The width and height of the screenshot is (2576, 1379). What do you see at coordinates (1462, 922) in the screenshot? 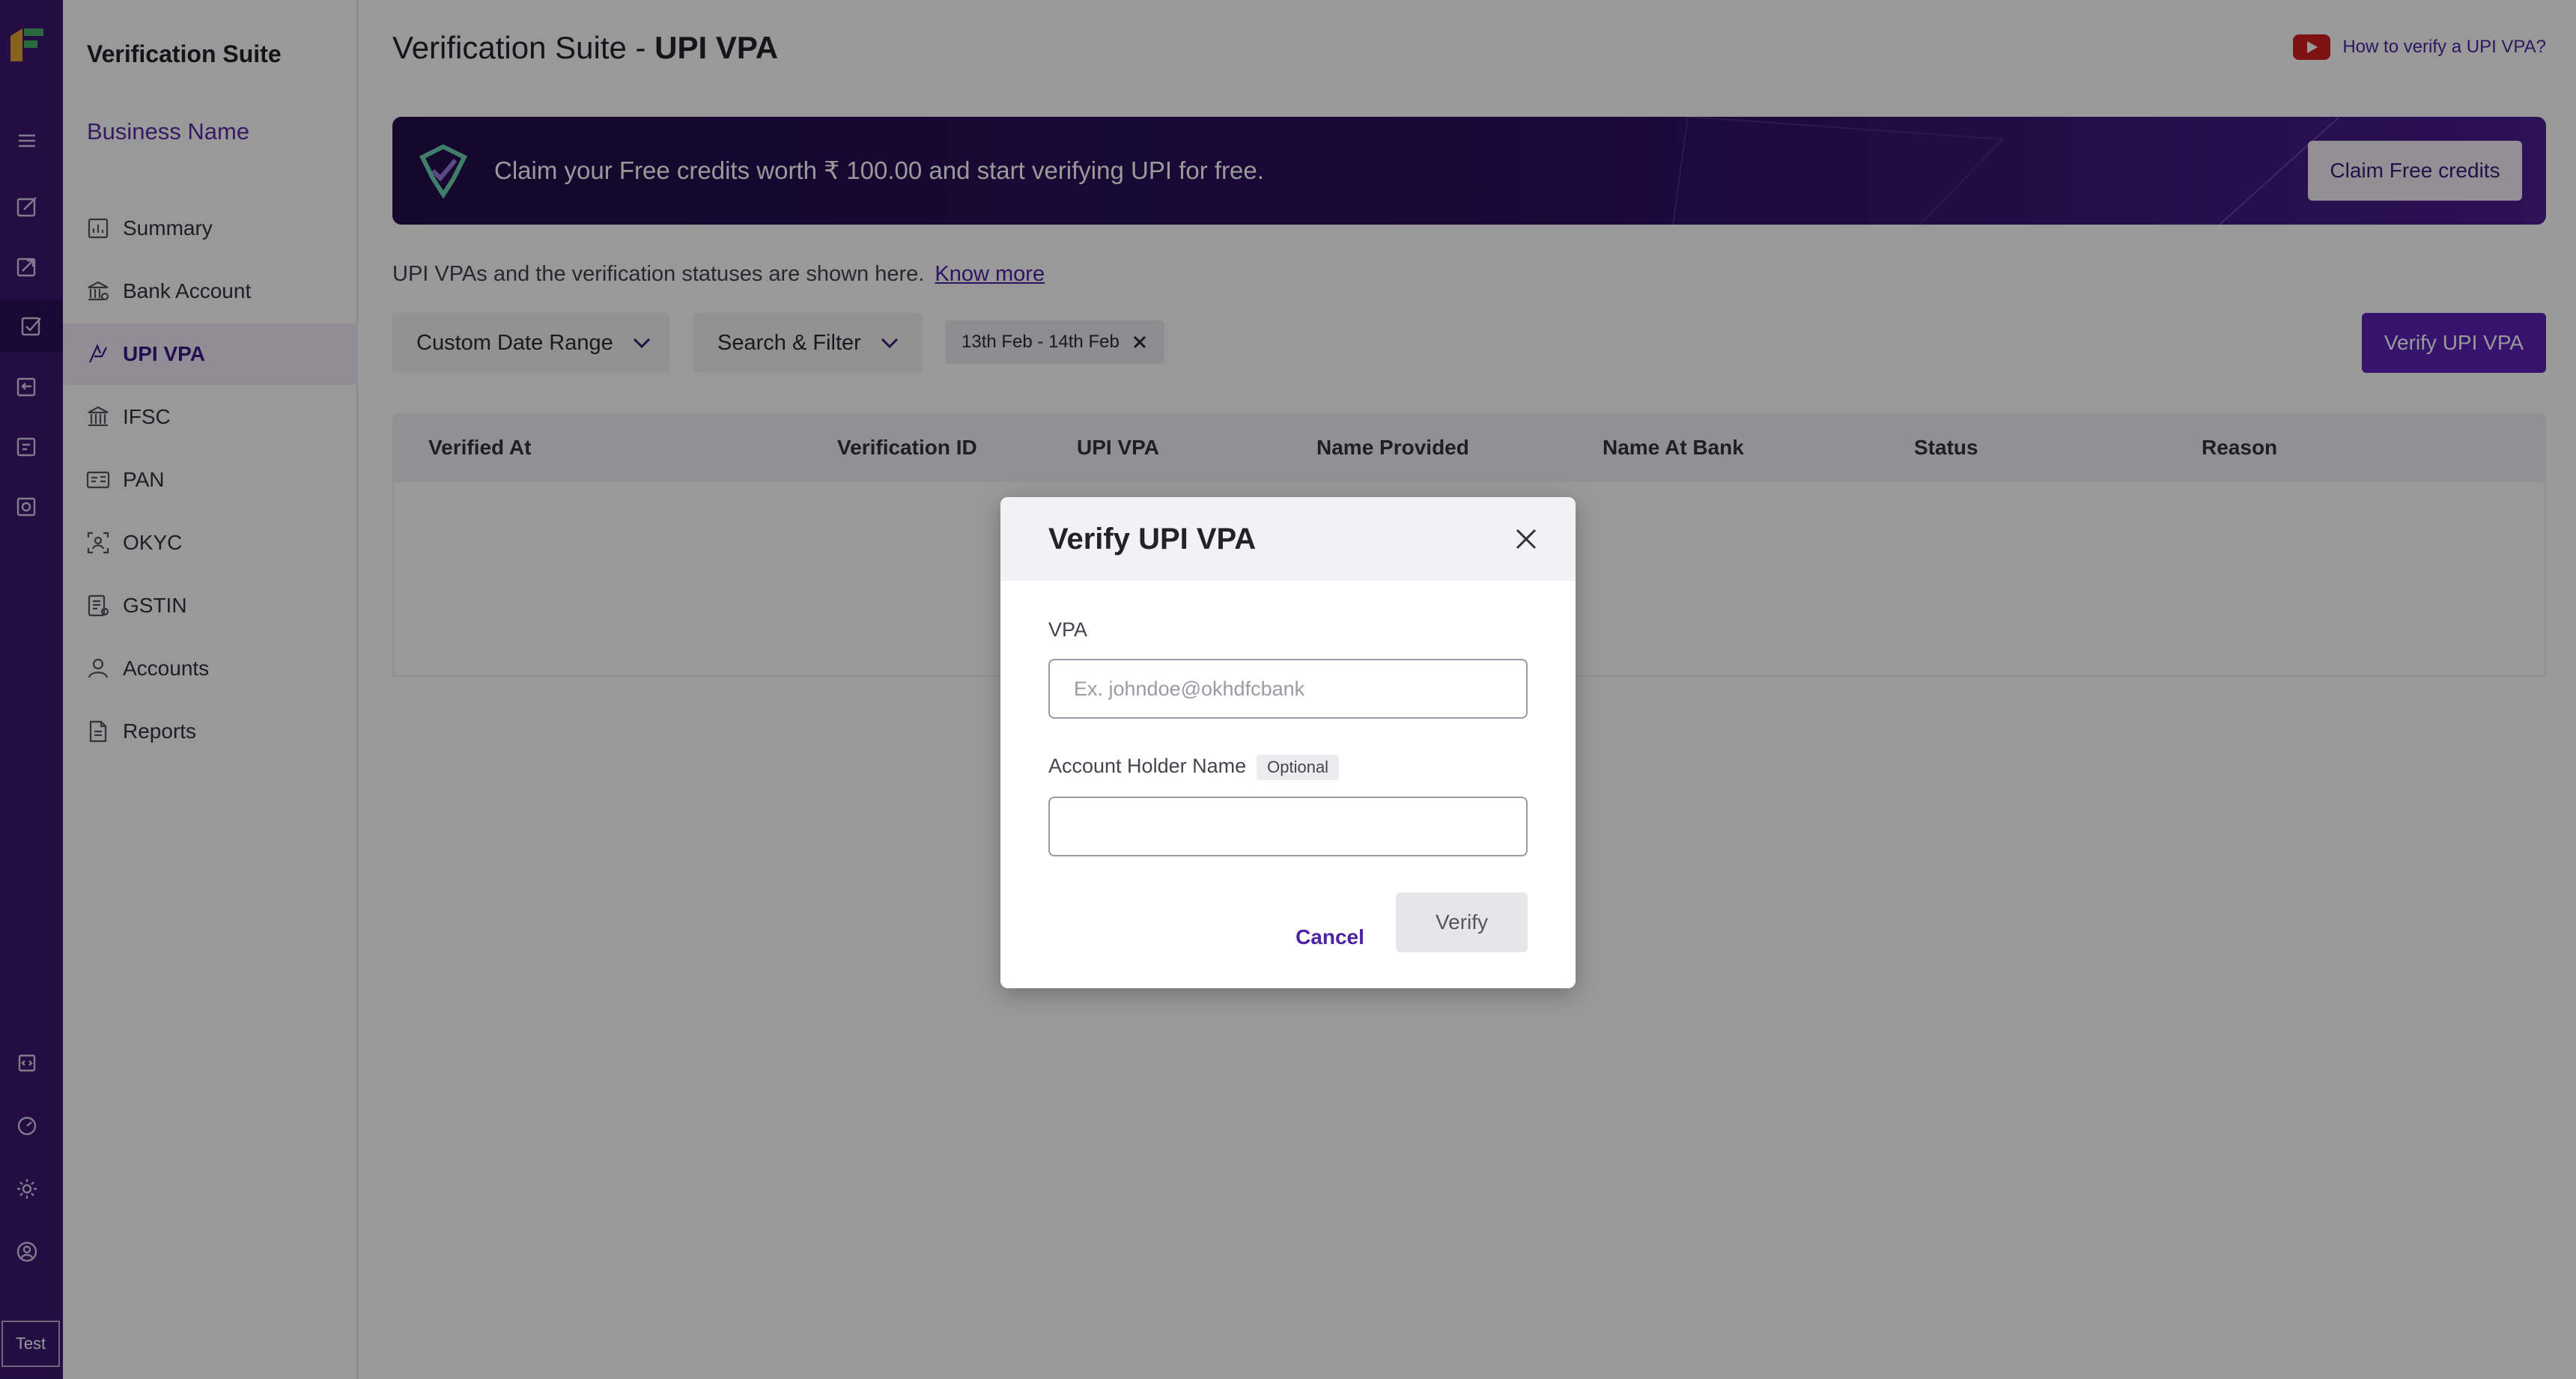
I see `verify-button: Verify` at bounding box center [1462, 922].